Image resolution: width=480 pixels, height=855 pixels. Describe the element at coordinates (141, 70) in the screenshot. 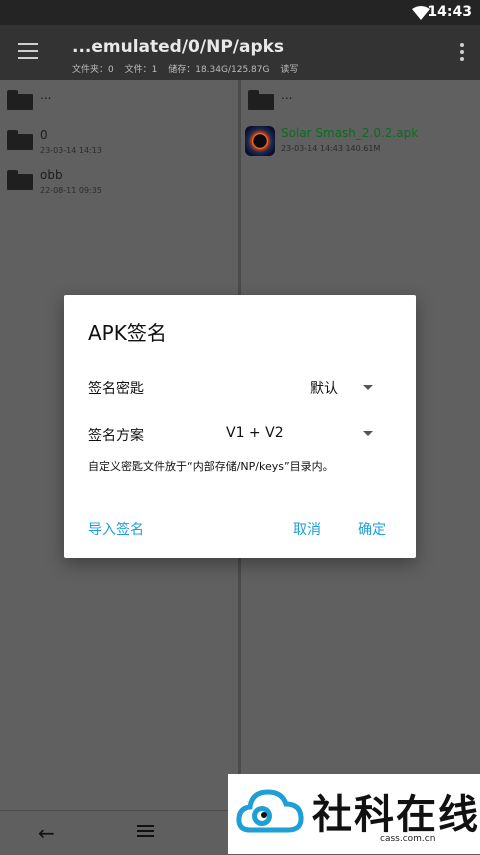

I see `file-count: 文件：1` at that location.